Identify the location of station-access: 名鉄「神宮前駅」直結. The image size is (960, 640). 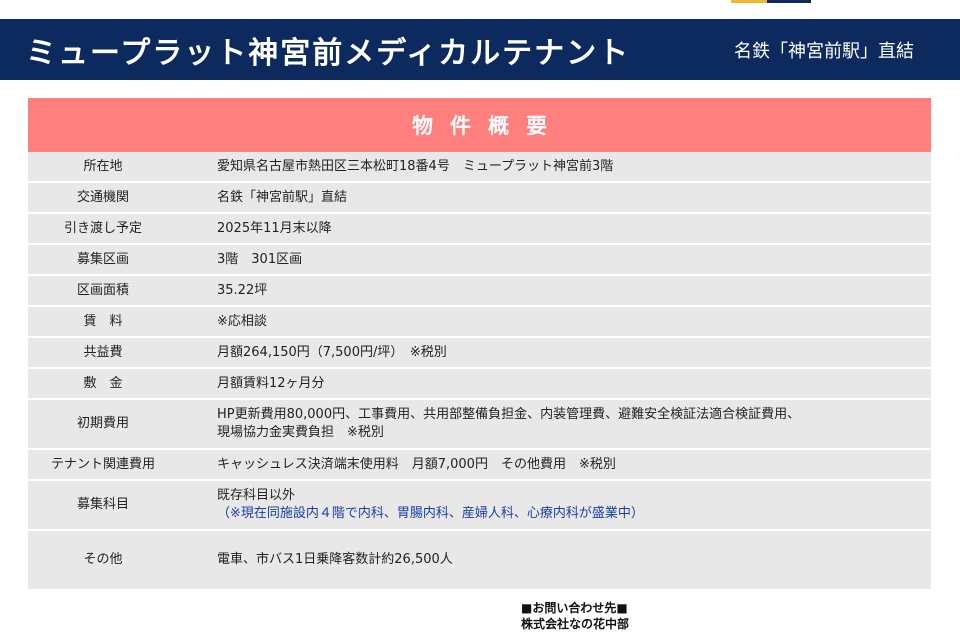
(824, 51).